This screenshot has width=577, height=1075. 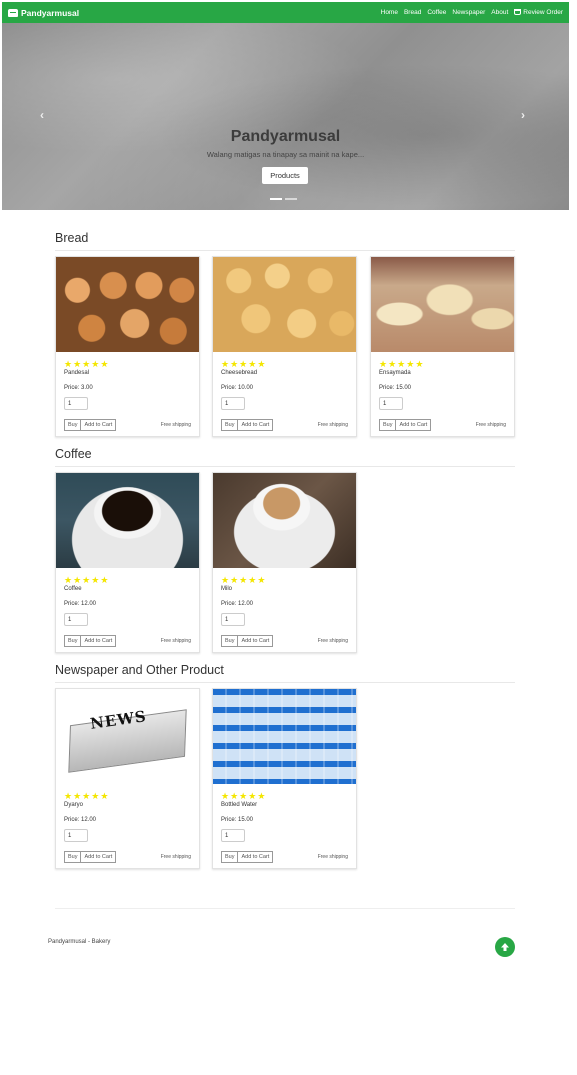 I want to click on products-button: Products, so click(x=285, y=175).